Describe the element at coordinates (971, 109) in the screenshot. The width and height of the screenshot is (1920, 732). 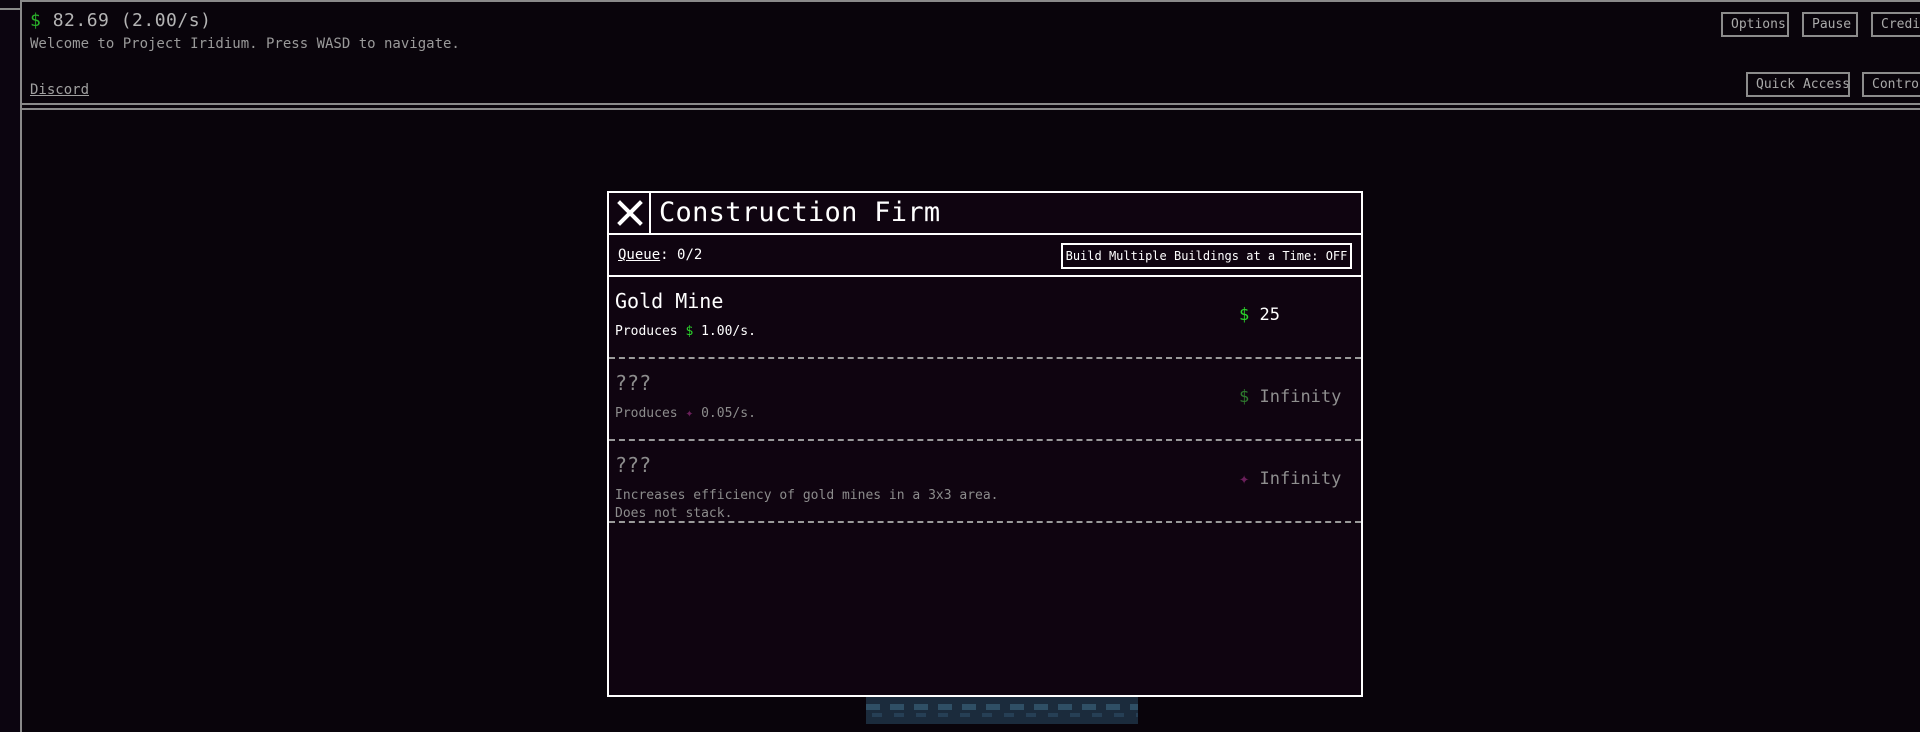
I see `header-divider` at that location.